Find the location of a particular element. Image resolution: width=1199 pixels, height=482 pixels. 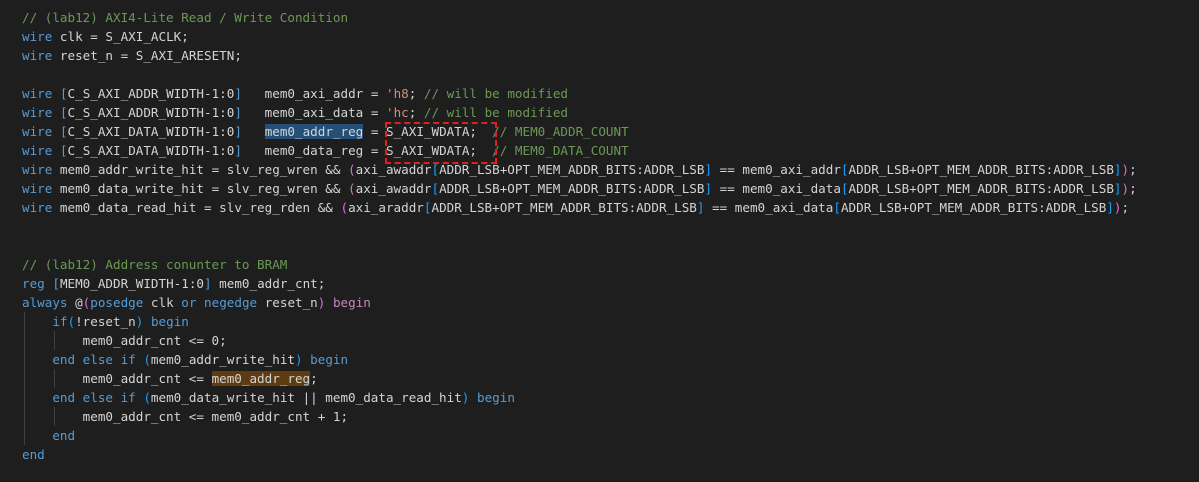

code-token-keyword: negedge is located at coordinates (231, 302).